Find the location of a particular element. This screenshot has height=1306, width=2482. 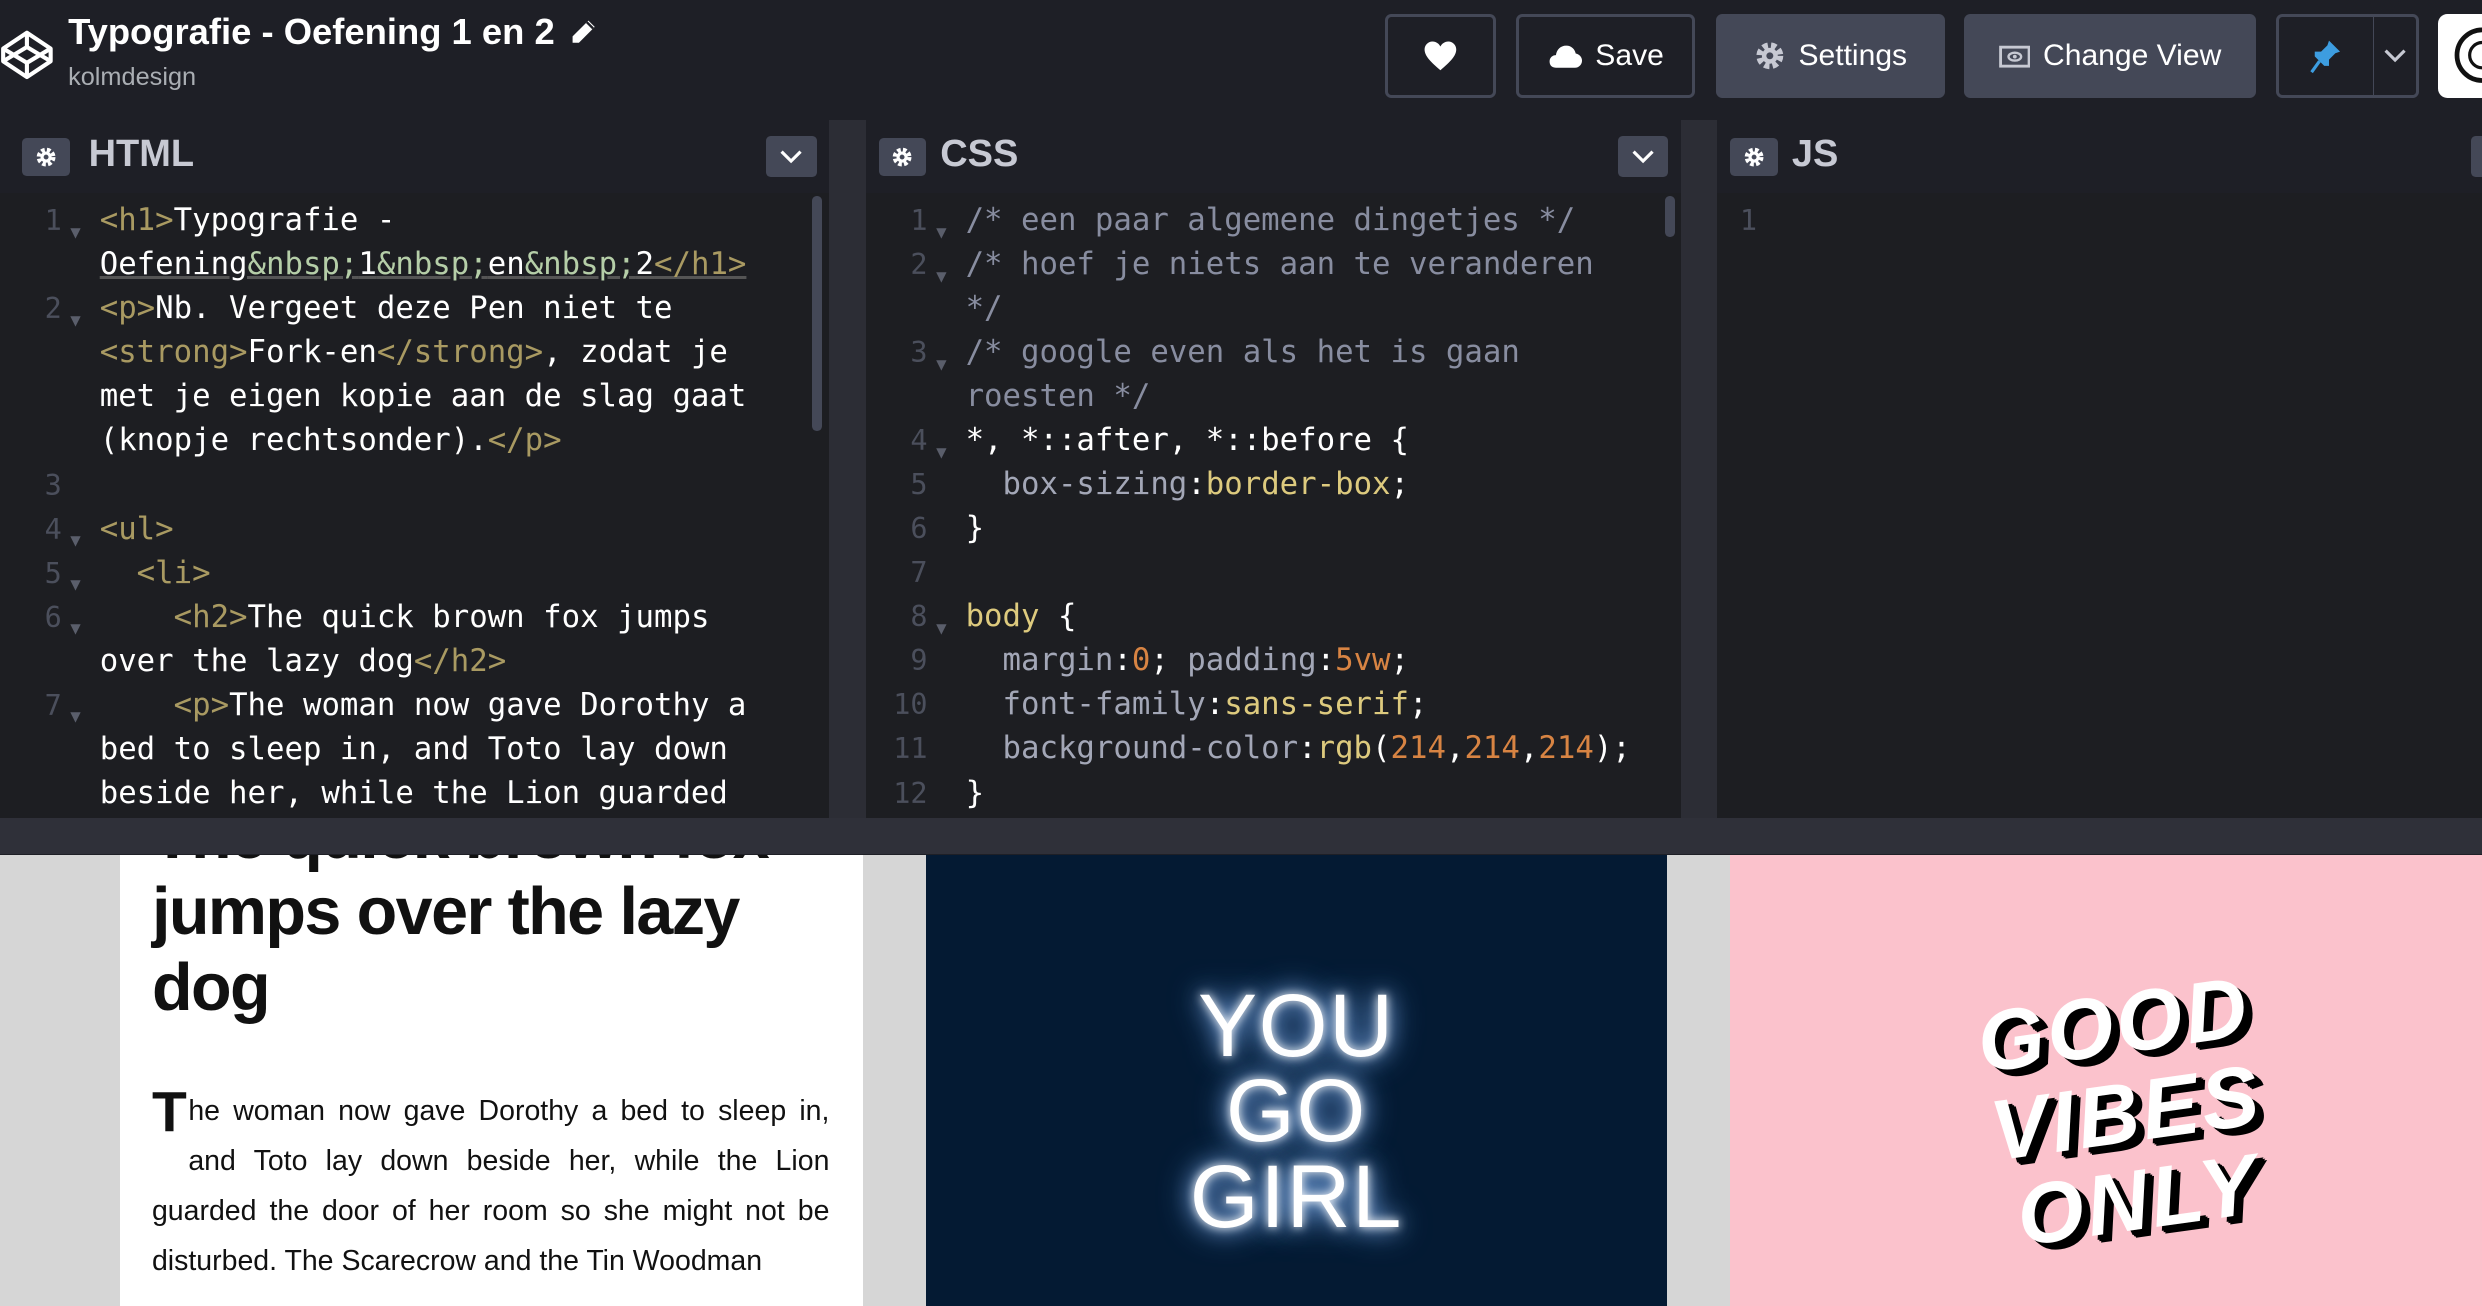

line-number: 3 ▼ is located at coordinates (928, 355).